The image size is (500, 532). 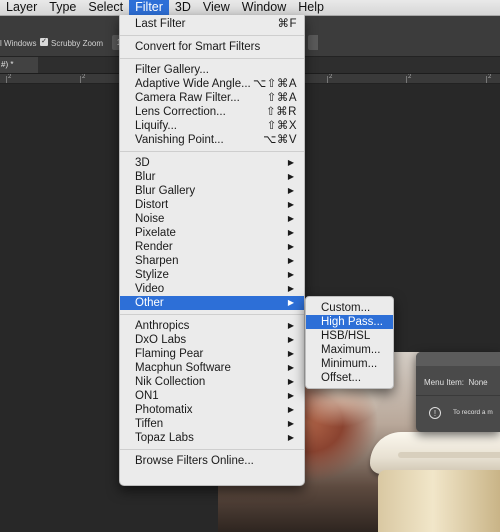 I want to click on menu-item-tiffen: Tiffen ▶, so click(x=212, y=424).